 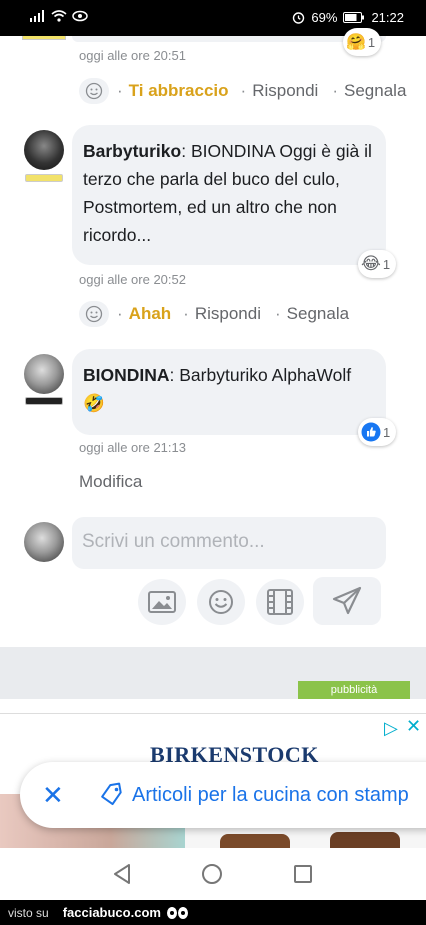 I want to click on send-icon, so click(x=347, y=600).